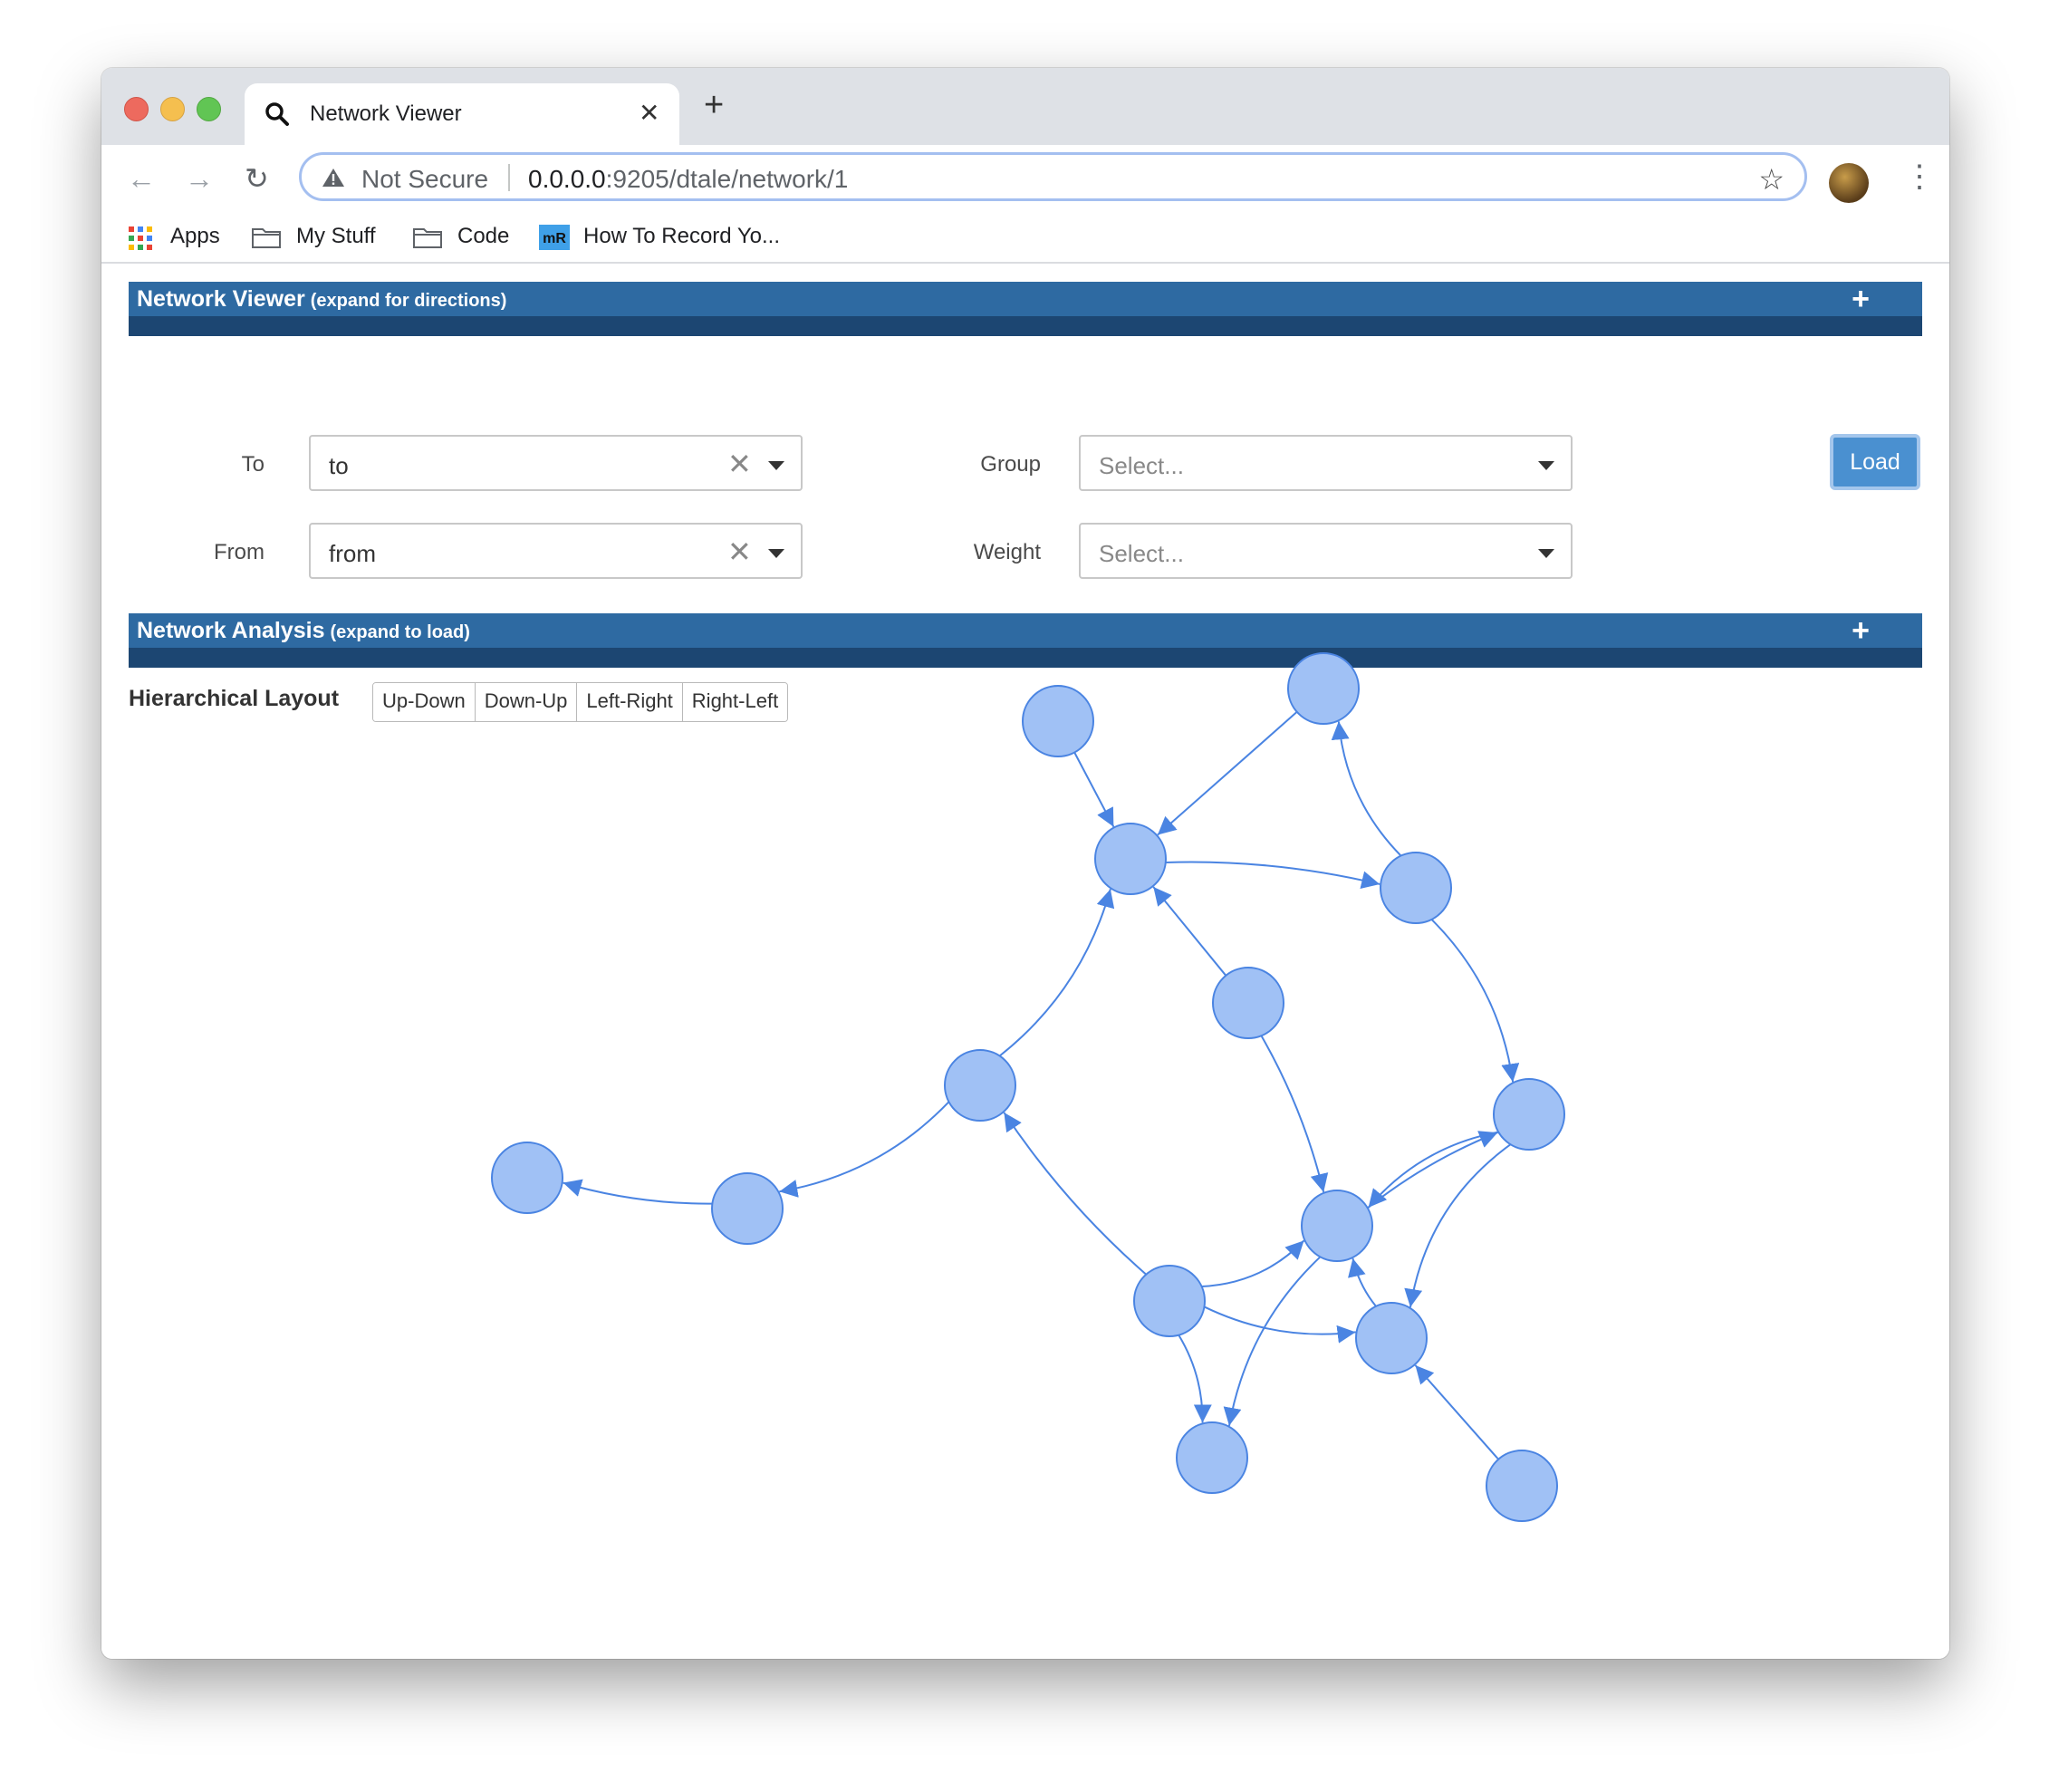 The image size is (2049, 1792). What do you see at coordinates (257, 178) in the screenshot?
I see `reload-icon: ↻` at bounding box center [257, 178].